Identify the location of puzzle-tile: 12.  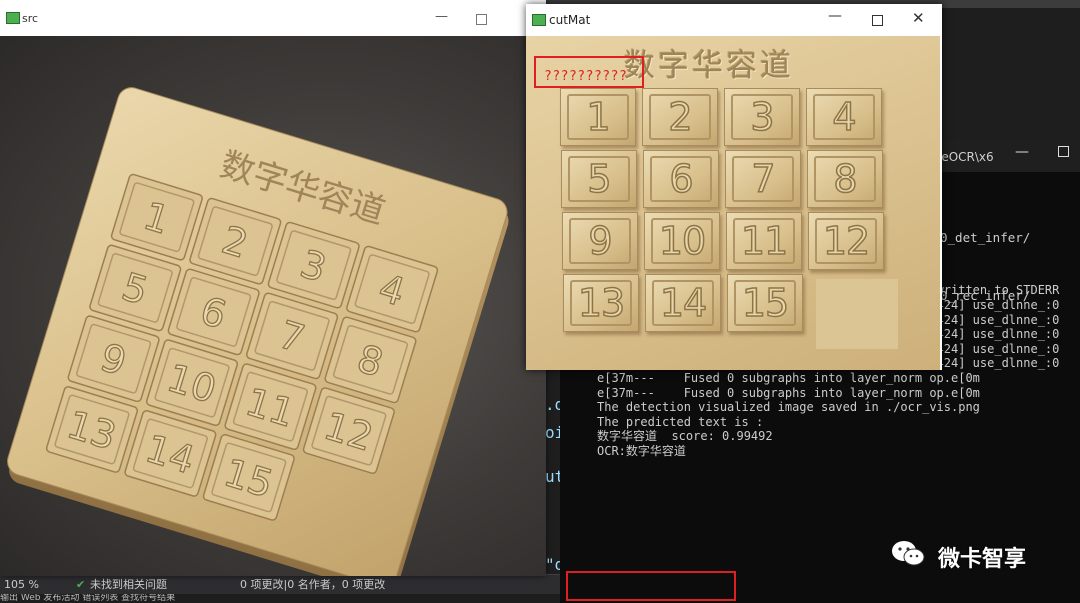
(846, 241).